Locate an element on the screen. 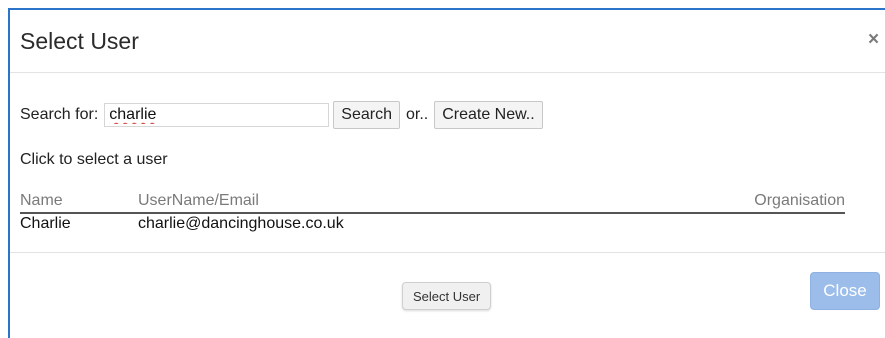  search-row: Search for: Search or.. Create New.. is located at coordinates (281, 115).